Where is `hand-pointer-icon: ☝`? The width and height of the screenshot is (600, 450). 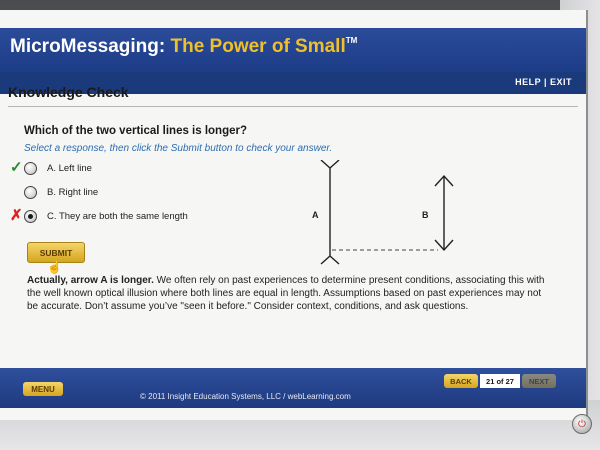
hand-pointer-icon: ☝ is located at coordinates (54, 267).